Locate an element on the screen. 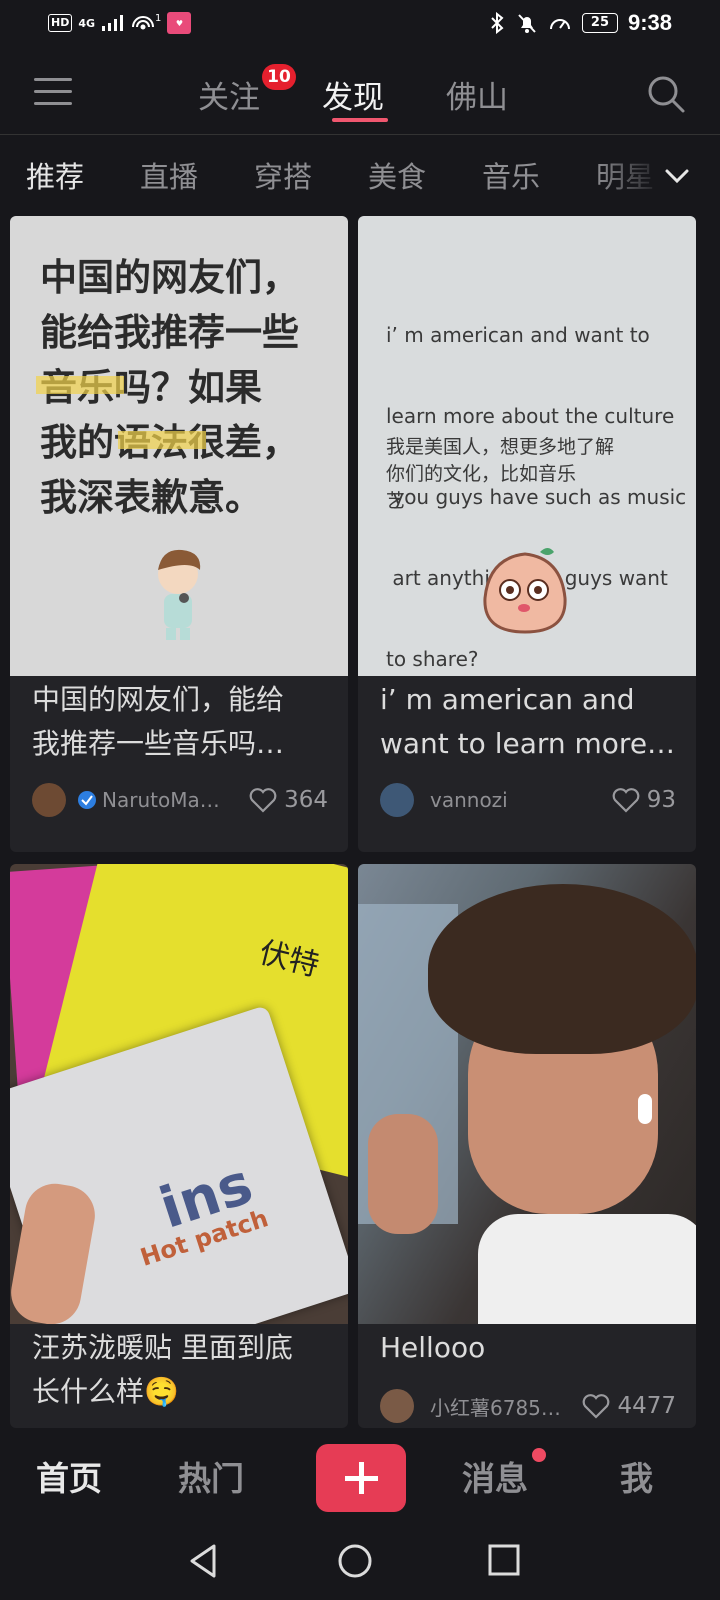  speed-gauge-icon is located at coordinates (559, 24).